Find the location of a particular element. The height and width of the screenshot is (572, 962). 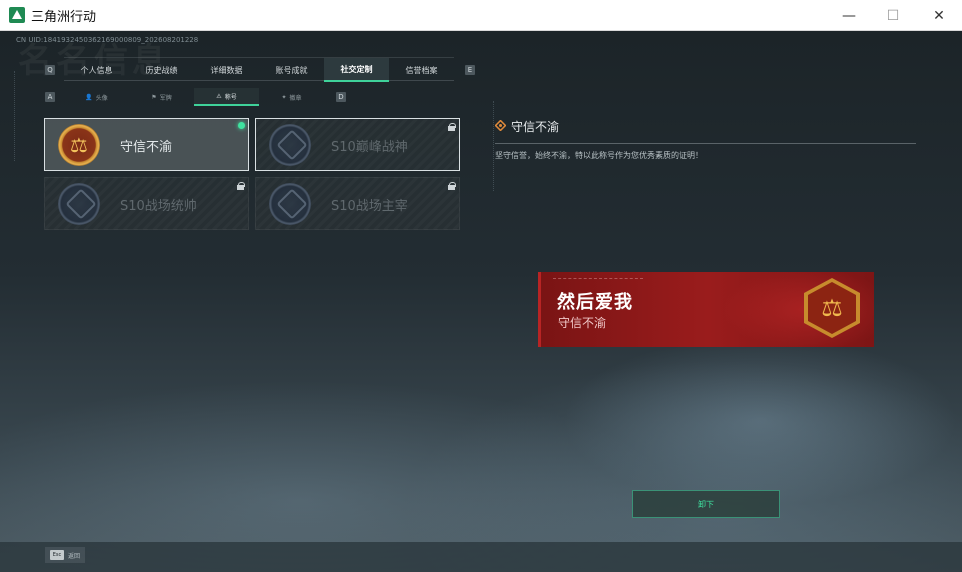

preview-title: 守信不渝 is located at coordinates (582, 323).